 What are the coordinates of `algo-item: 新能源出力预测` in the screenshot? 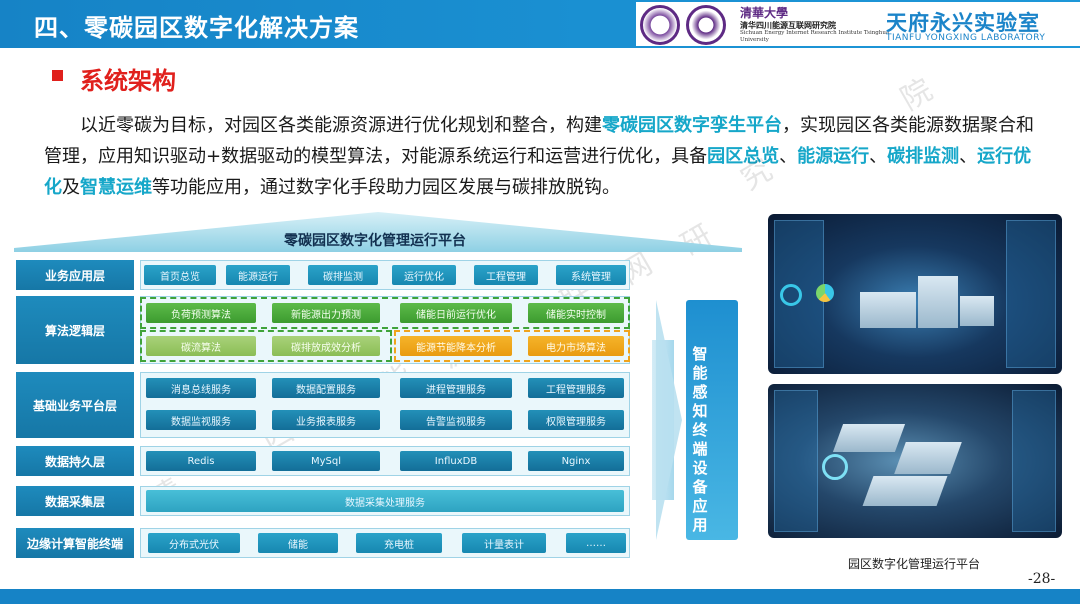 It's located at (326, 313).